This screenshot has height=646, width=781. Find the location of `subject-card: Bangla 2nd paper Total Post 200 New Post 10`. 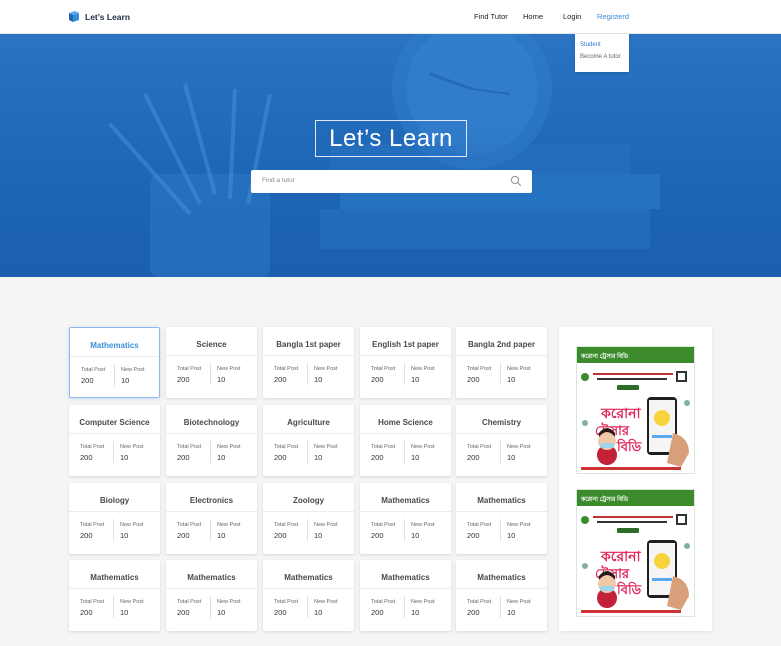

subject-card: Bangla 2nd paper Total Post 200 New Post 10 is located at coordinates (501, 362).